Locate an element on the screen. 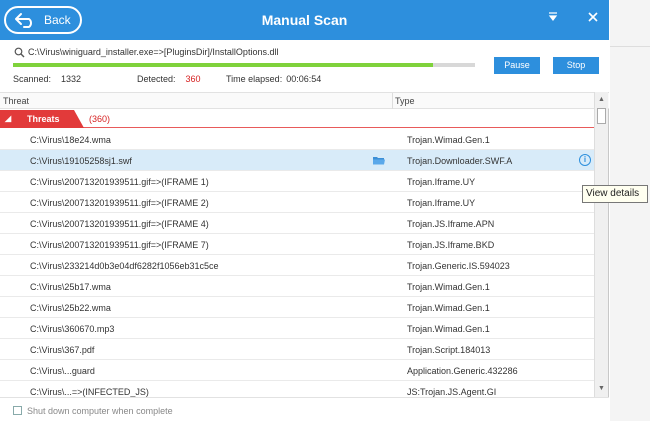  shutdown-checkbox is located at coordinates (17, 410).